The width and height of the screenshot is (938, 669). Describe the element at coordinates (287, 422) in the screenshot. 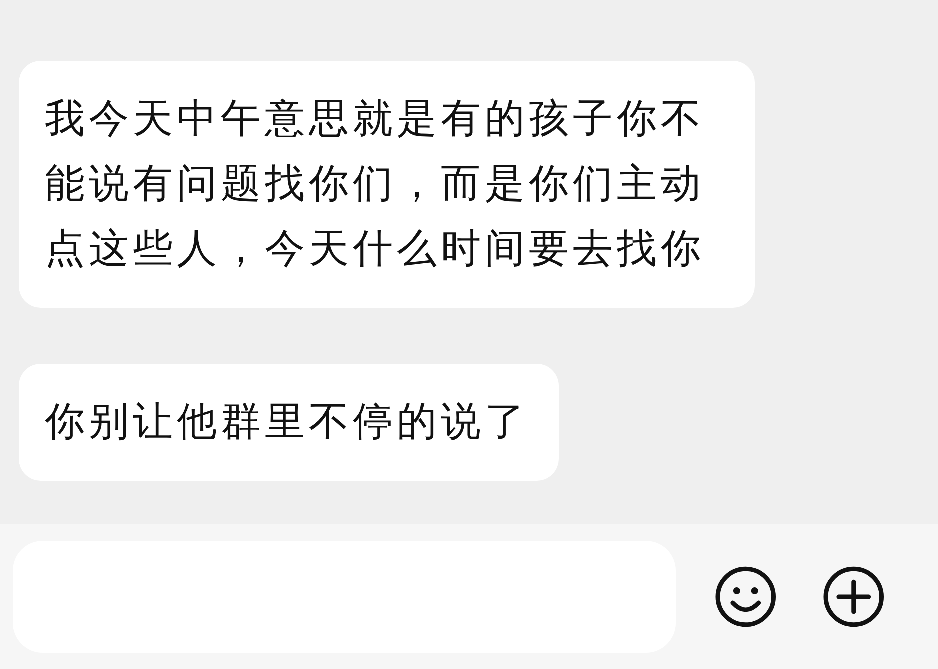

I see `message-text: 你别让他群里不停的说了` at that location.